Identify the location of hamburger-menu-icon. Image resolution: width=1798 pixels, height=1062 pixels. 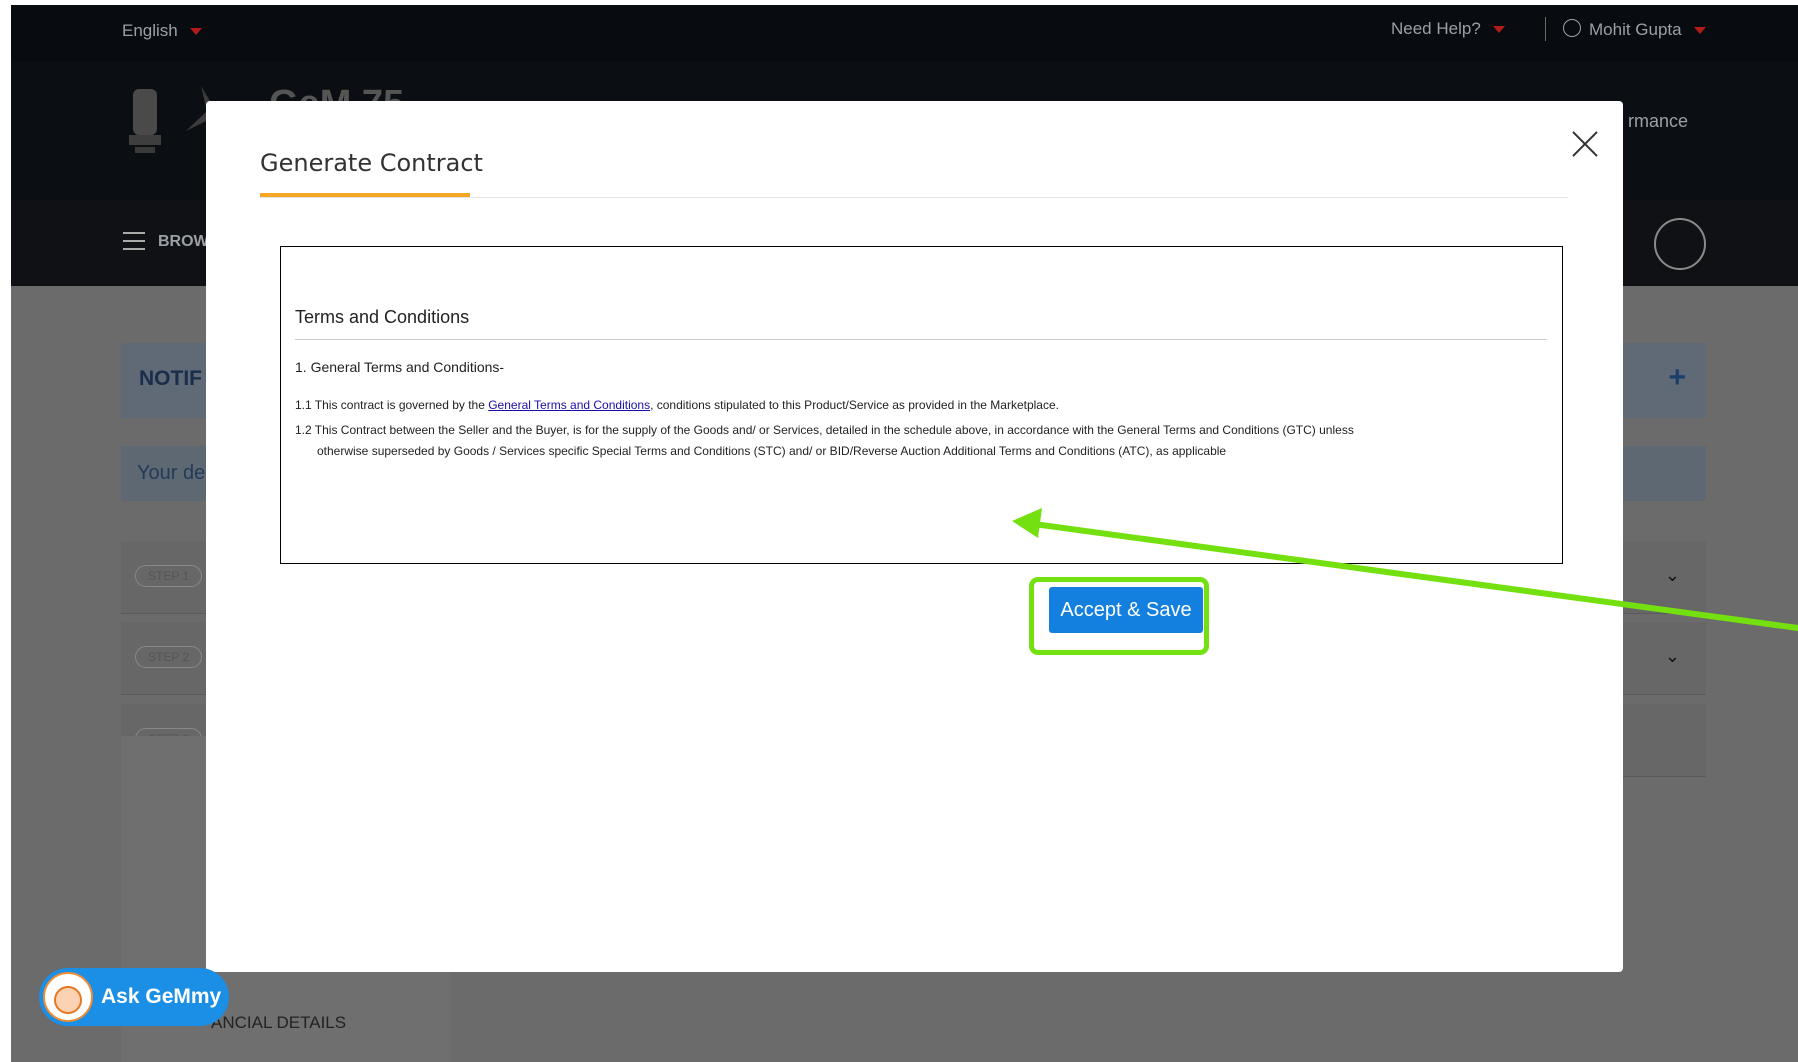
(134, 241).